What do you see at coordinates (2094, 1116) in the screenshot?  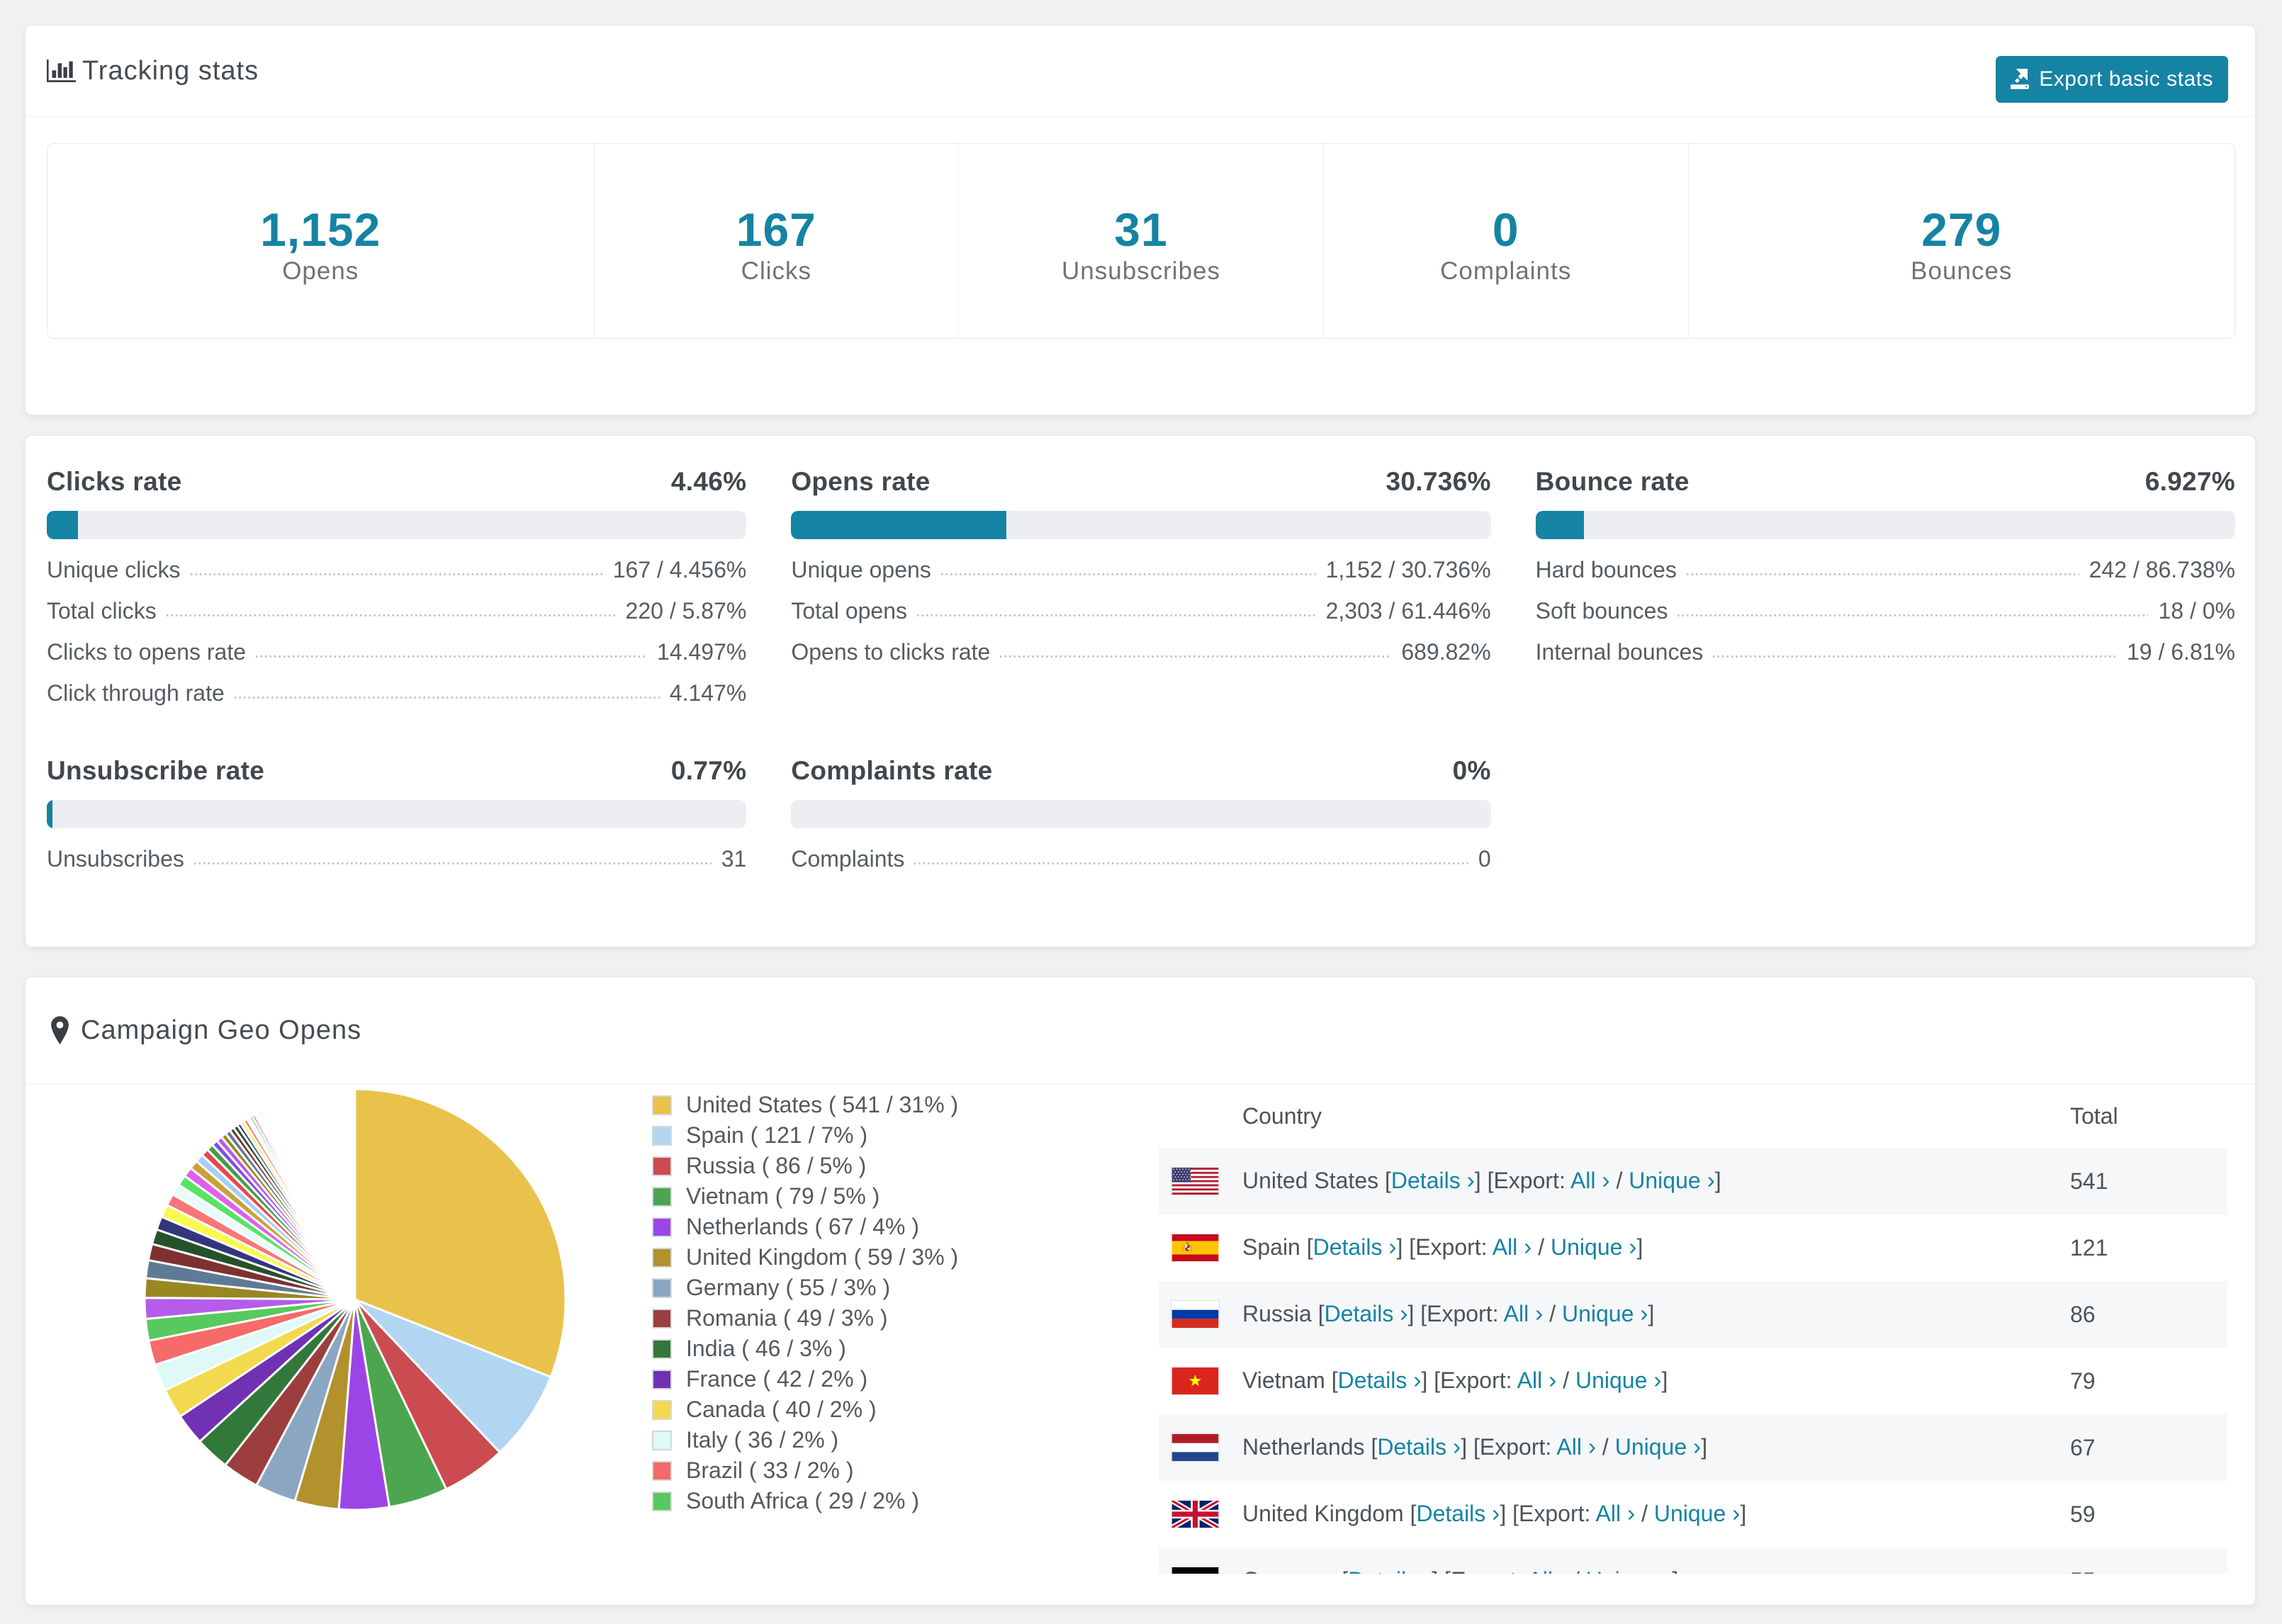 I see `total-column-header: Total` at bounding box center [2094, 1116].